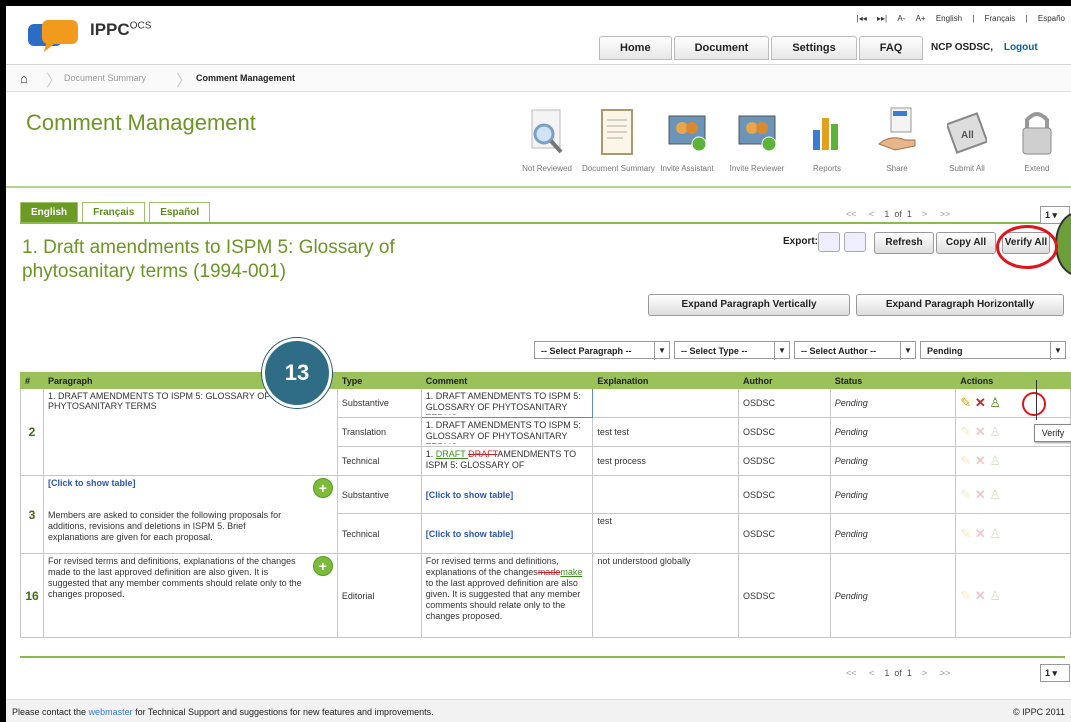  I want to click on tab-espanol: Español, so click(180, 212).